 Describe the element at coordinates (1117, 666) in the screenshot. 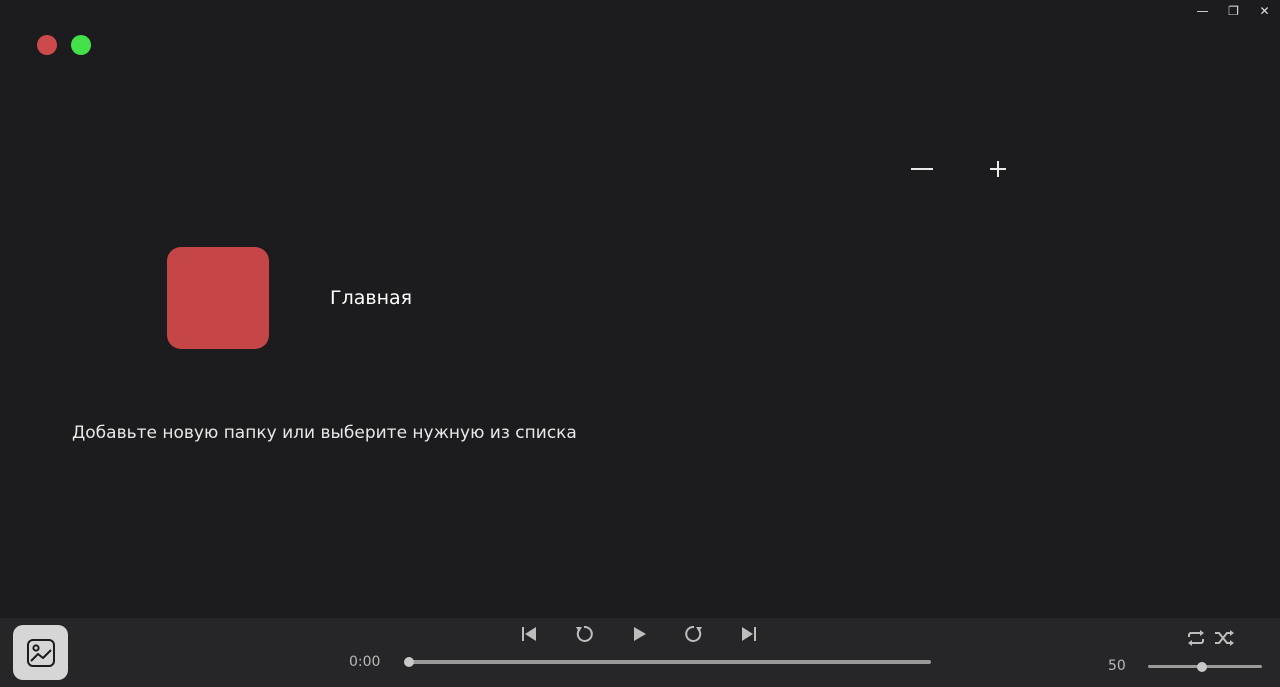

I see `volume-value: 50` at that location.